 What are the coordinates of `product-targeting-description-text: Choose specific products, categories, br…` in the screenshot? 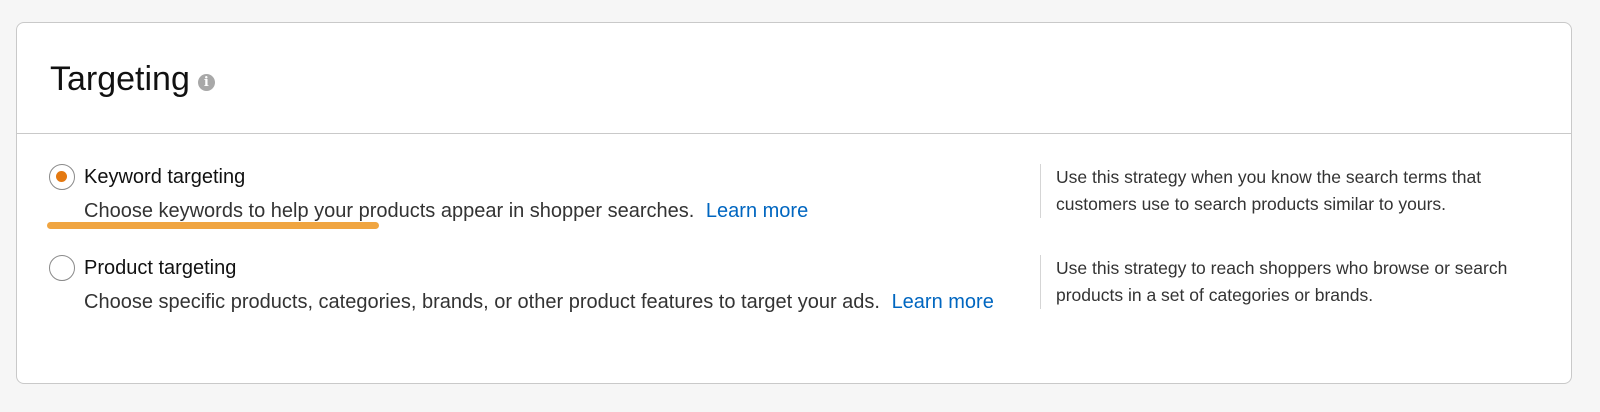 It's located at (482, 302).